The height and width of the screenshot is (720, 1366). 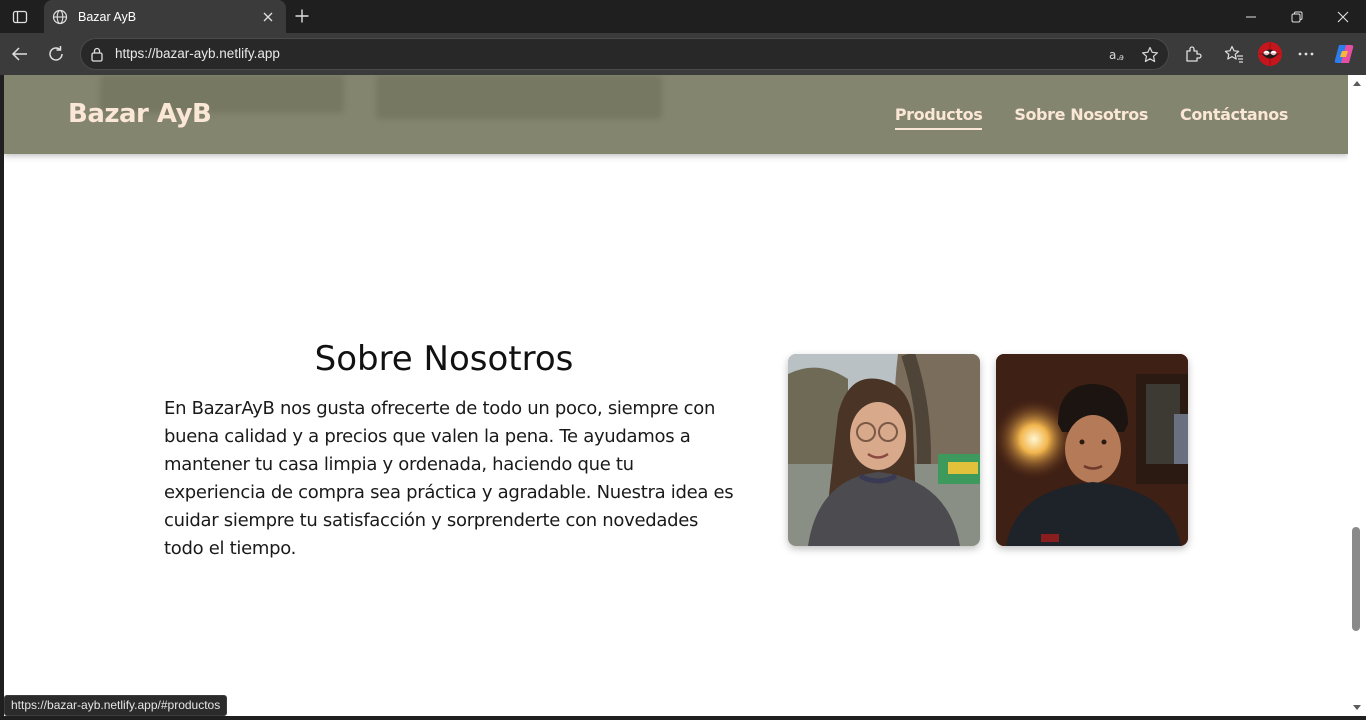 What do you see at coordinates (1357, 707) in the screenshot?
I see `scroll-down-icon` at bounding box center [1357, 707].